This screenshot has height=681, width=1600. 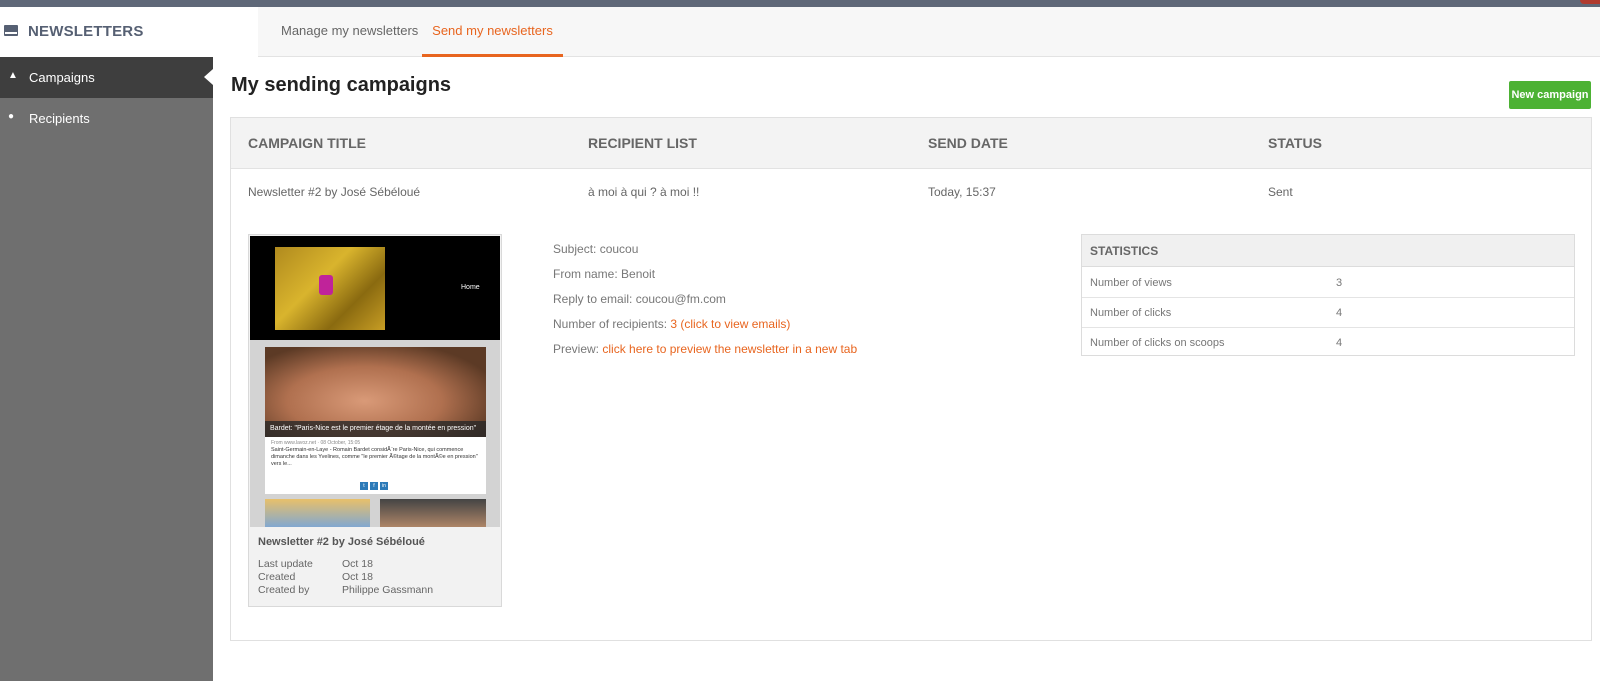 I want to click on statistics-title: STATISTICS, so click(x=1328, y=251).